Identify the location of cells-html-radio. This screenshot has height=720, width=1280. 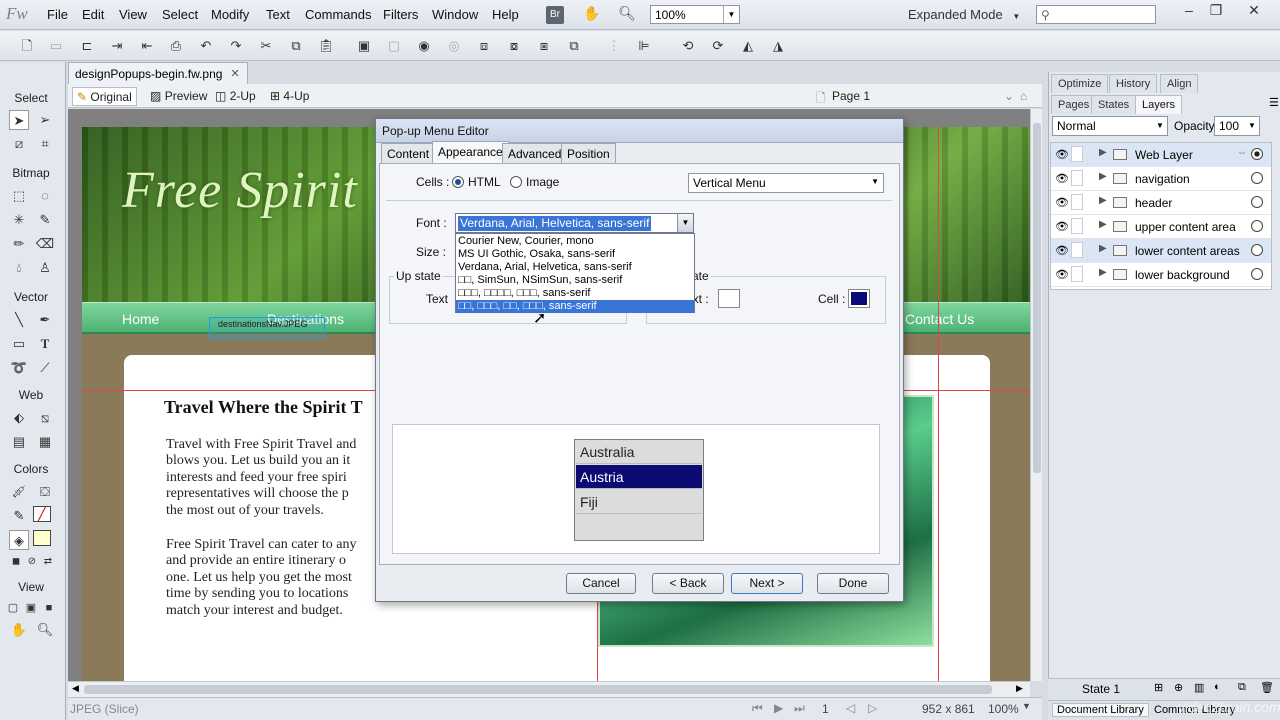
(458, 182).